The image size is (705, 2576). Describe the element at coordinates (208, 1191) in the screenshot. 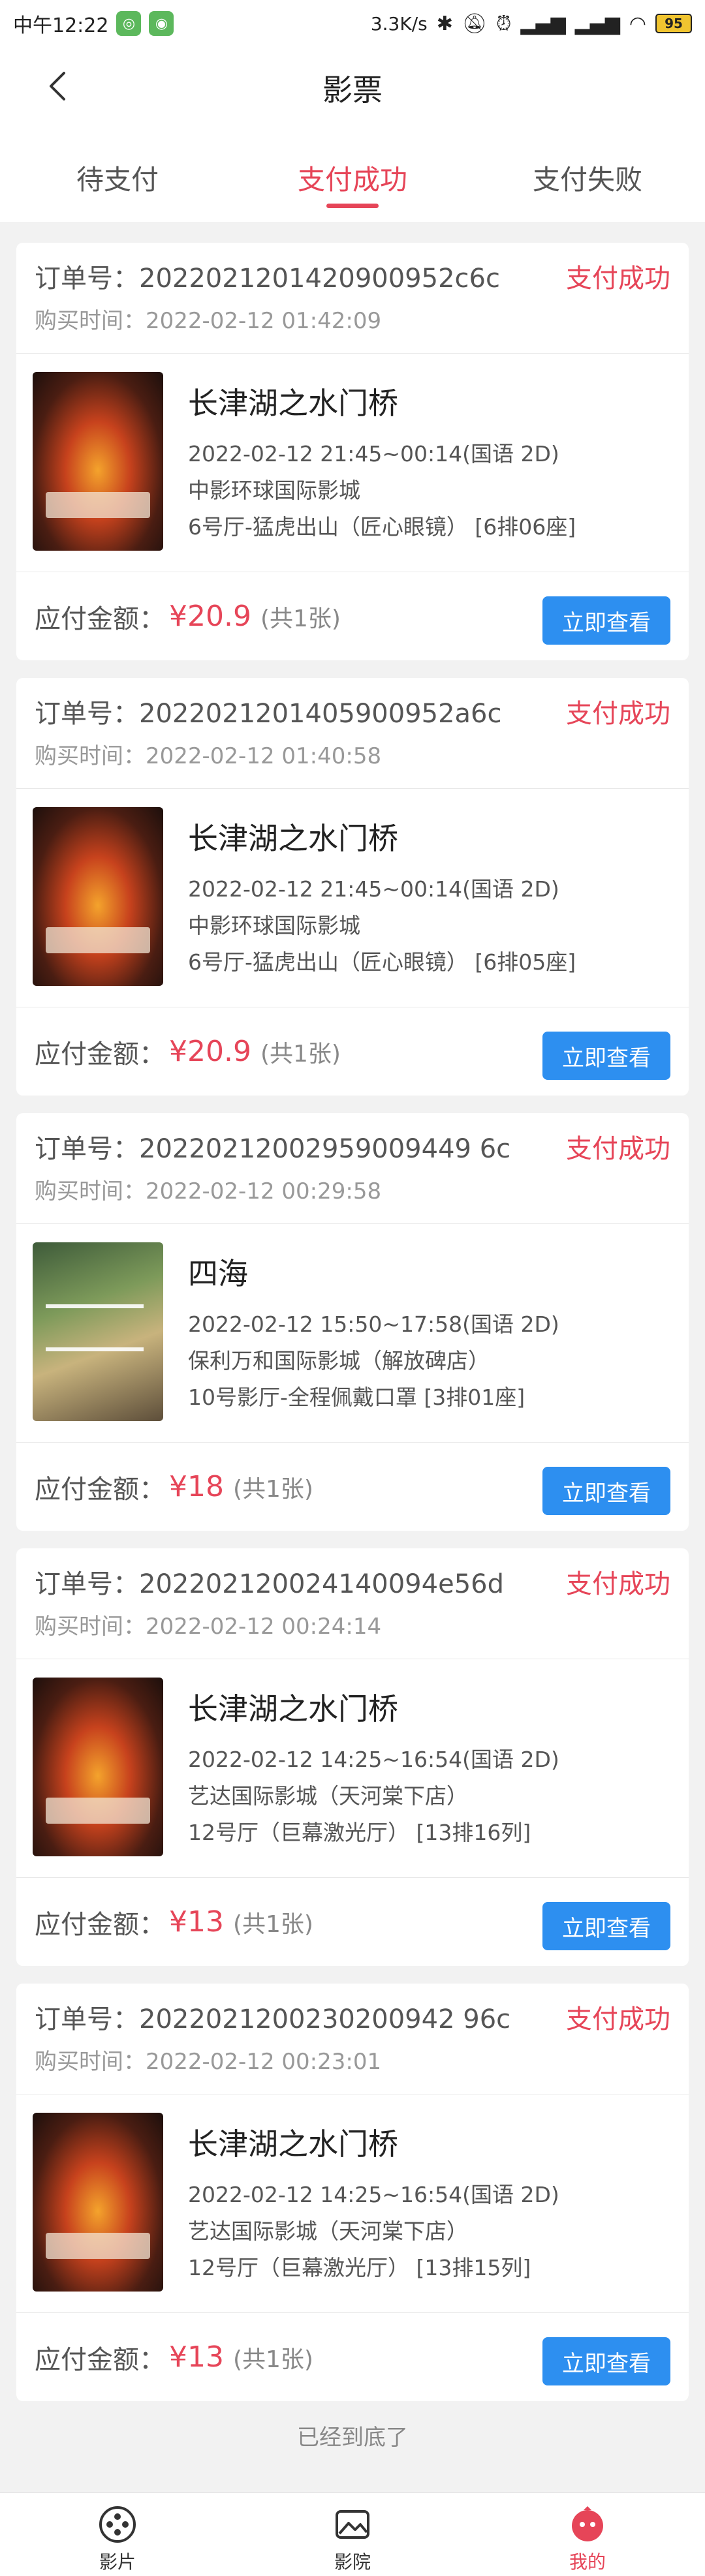

I see `purchase-time: 购买时间：2022-02-12 00:29:58` at that location.